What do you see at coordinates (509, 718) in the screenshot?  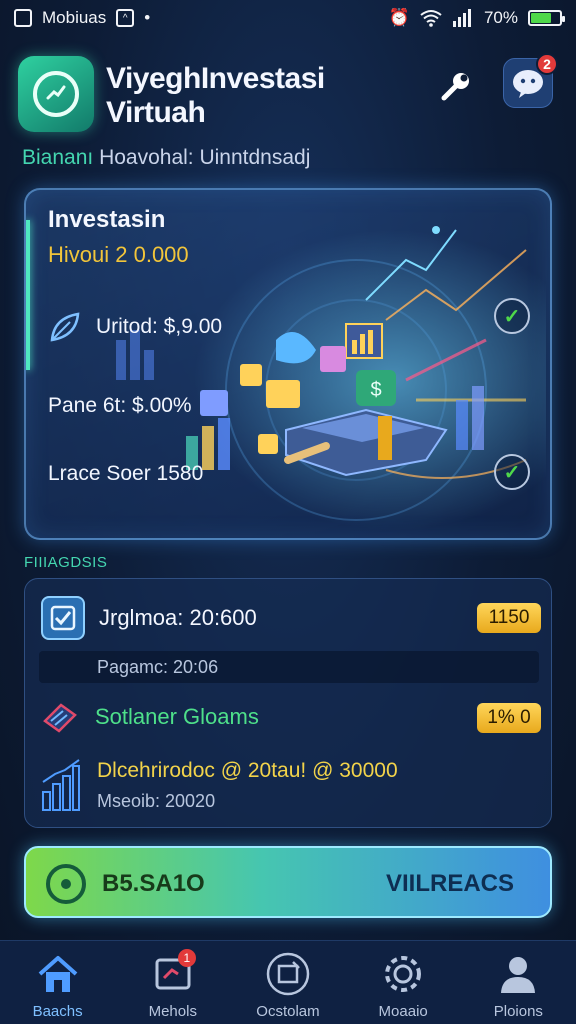 I see `percent-badge: 1% 0` at bounding box center [509, 718].